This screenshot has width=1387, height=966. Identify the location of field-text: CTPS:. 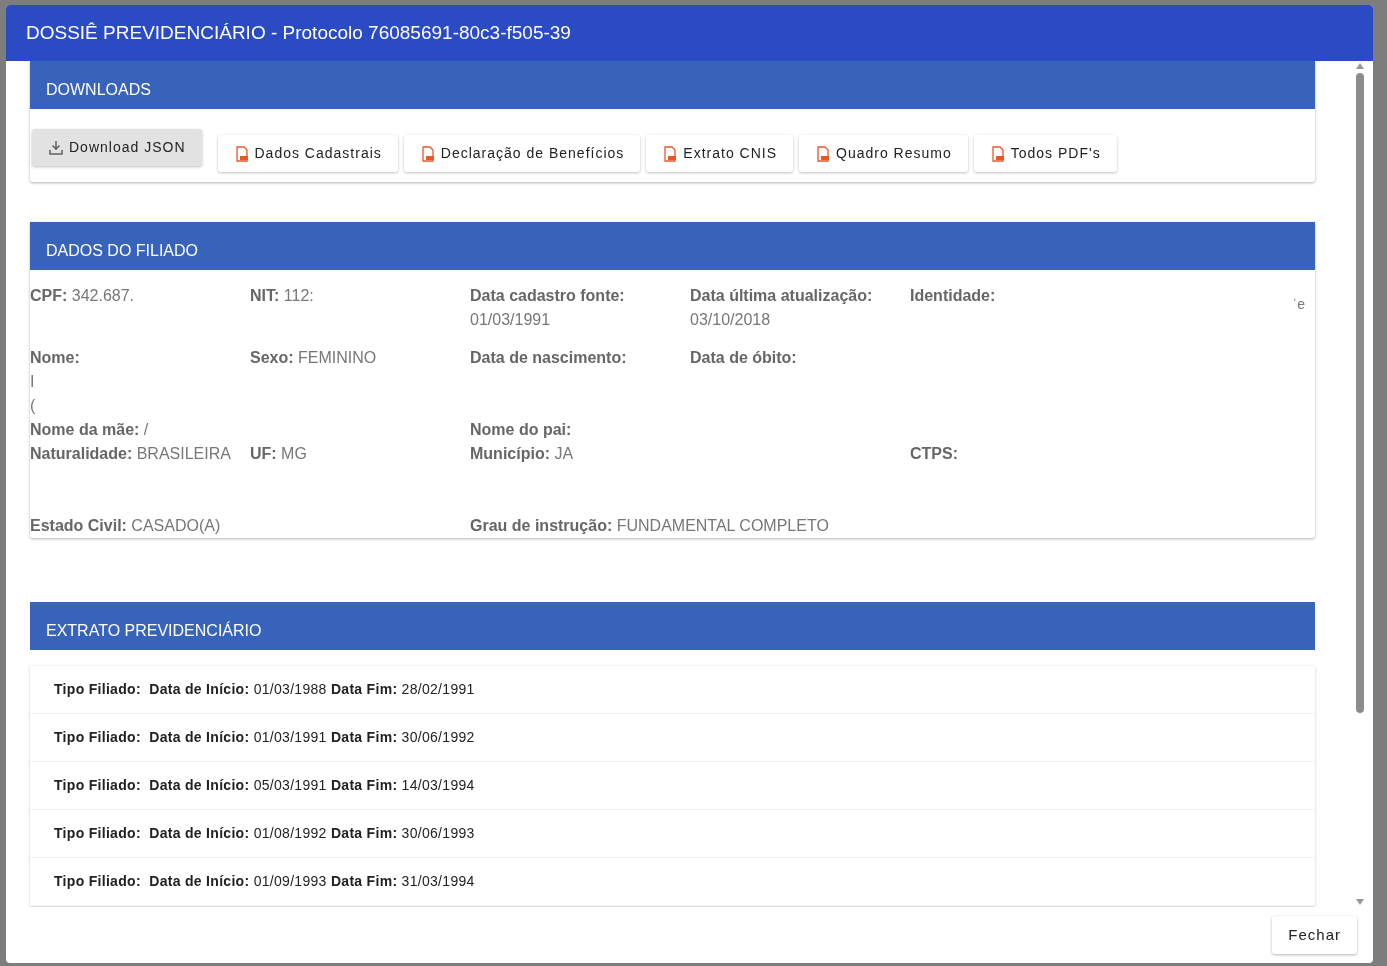
(934, 454).